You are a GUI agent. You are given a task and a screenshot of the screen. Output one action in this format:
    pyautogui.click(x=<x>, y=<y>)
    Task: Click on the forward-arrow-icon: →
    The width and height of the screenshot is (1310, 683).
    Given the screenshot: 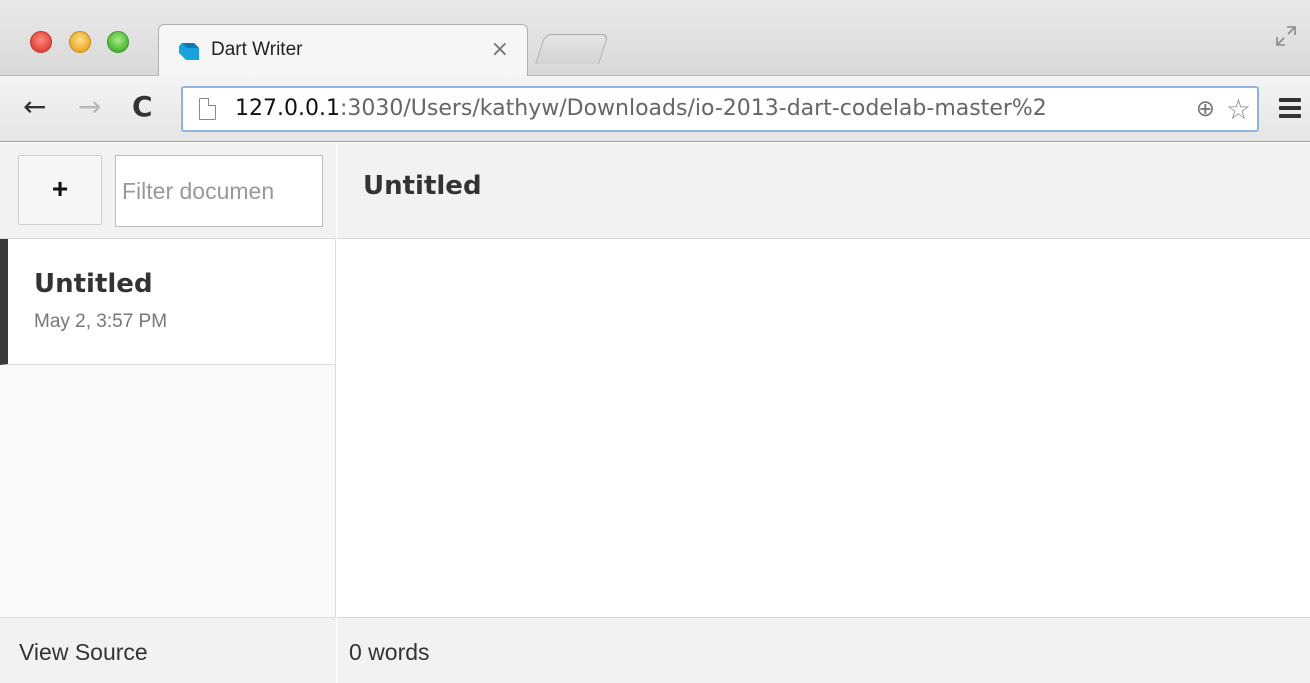 What is the action you would take?
    pyautogui.click(x=89, y=107)
    